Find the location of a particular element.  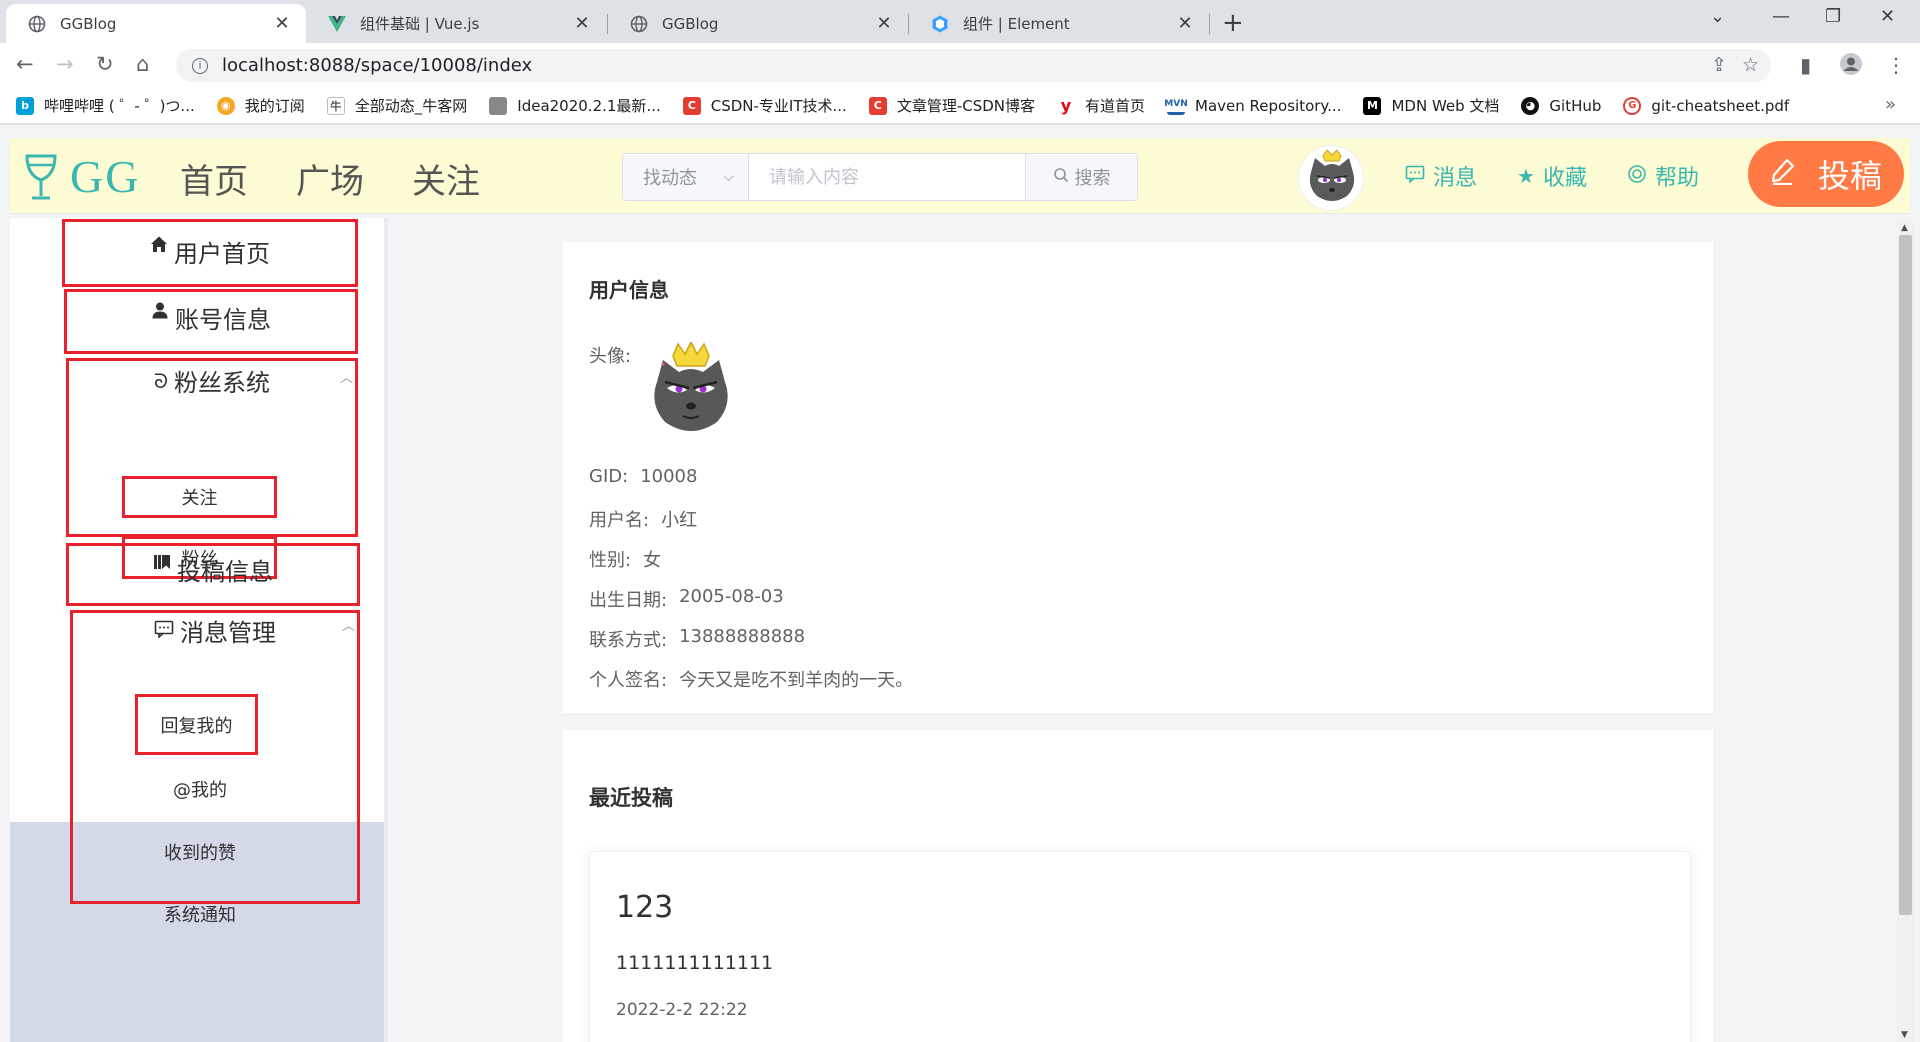

info-key: 联系方式: is located at coordinates (628, 640).